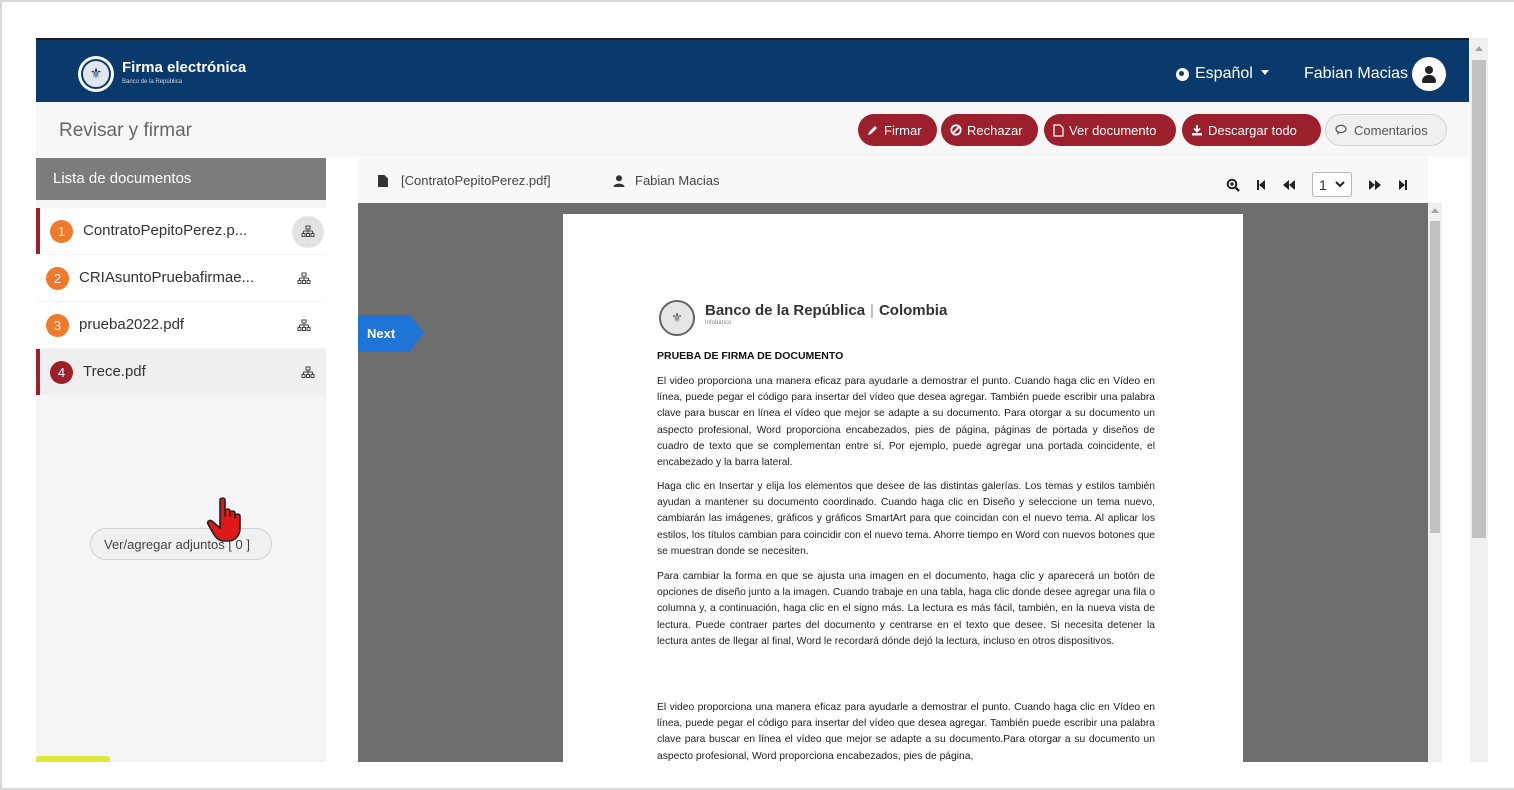 The image size is (1514, 790). What do you see at coordinates (1233, 185) in the screenshot?
I see `zoom-icon` at bounding box center [1233, 185].